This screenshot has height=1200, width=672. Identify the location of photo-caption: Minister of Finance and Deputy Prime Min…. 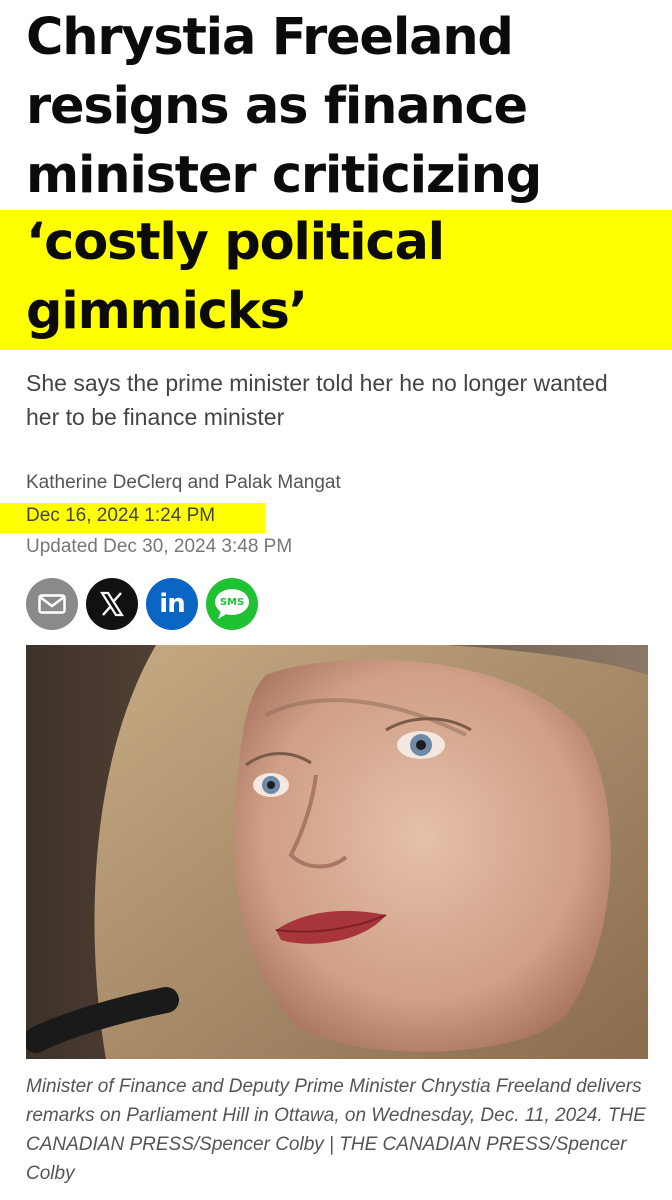
(336, 1130).